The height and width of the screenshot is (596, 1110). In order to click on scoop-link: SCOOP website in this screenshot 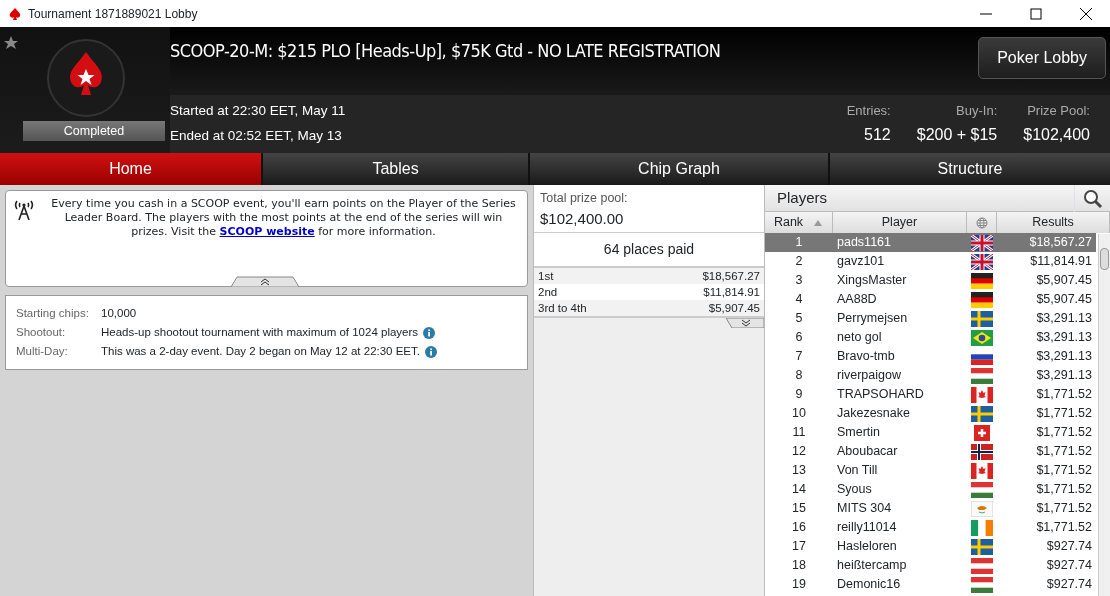, I will do `click(267, 231)`.